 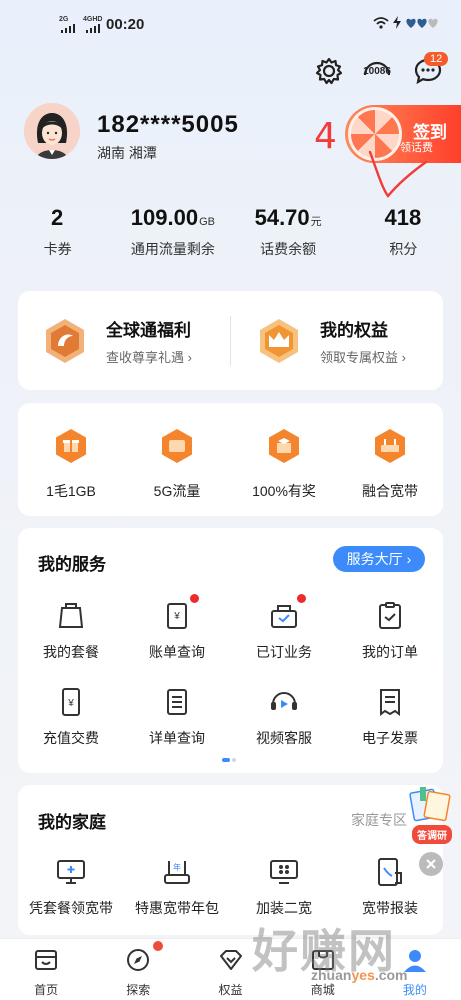 I want to click on promo-1gb: 1毛1GB, so click(x=71, y=464).